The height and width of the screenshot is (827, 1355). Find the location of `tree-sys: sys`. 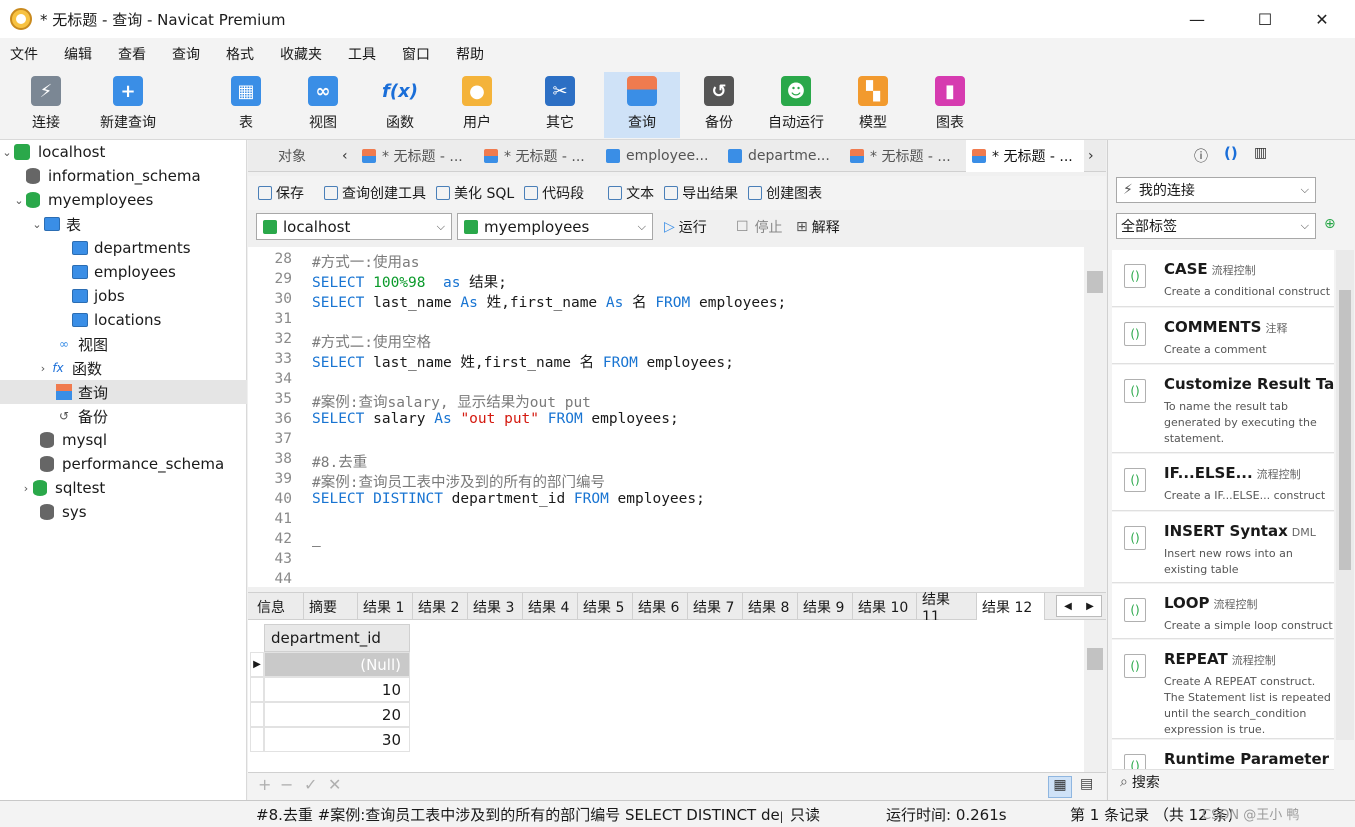

tree-sys: sys is located at coordinates (123, 512).